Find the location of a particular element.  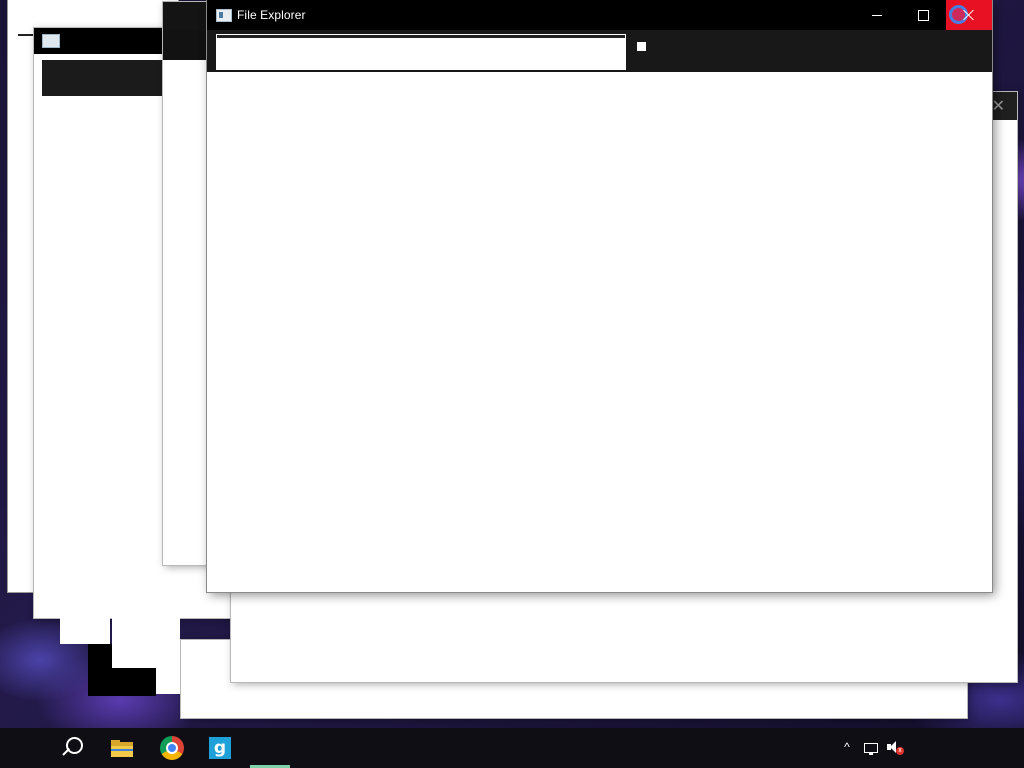

search-icon is located at coordinates (72, 748).